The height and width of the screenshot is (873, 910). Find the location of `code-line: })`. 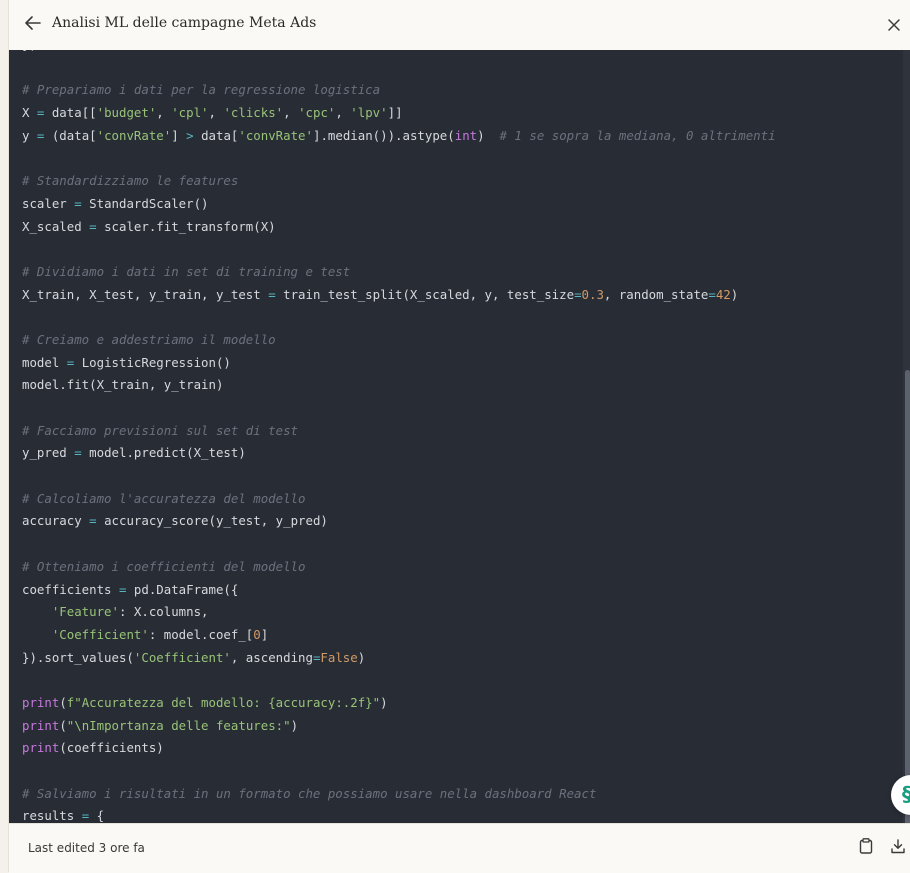

code-line: }) is located at coordinates (399, 53).